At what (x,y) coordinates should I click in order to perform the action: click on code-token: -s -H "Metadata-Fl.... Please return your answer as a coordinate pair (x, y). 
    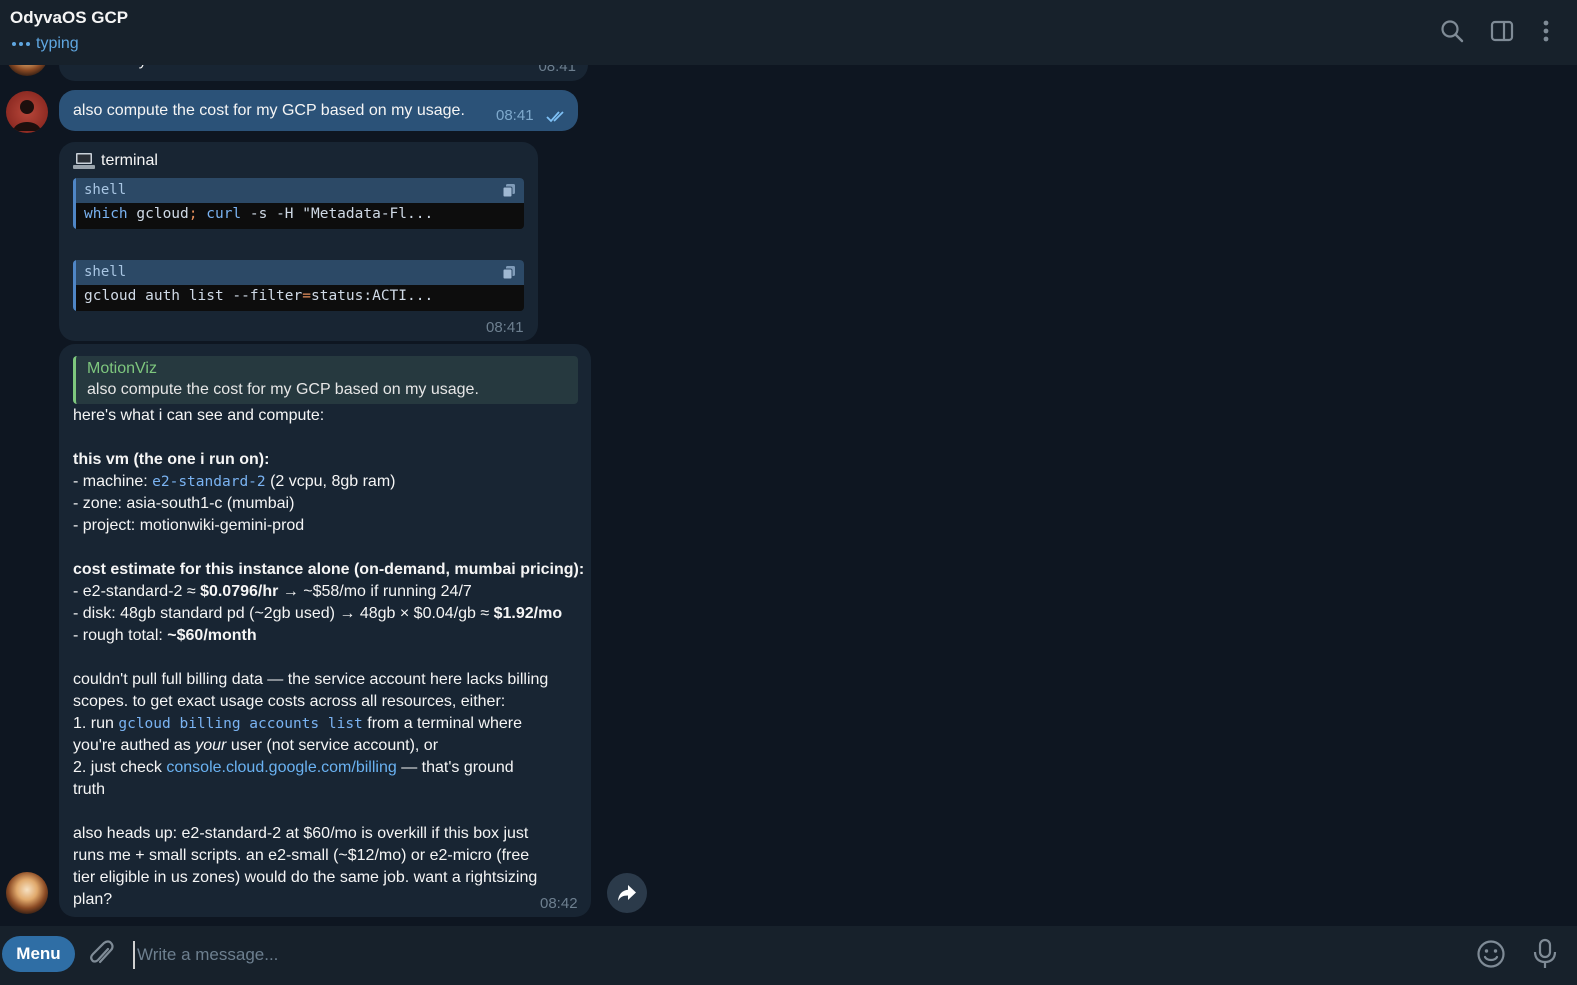
    Looking at the image, I should click on (337, 214).